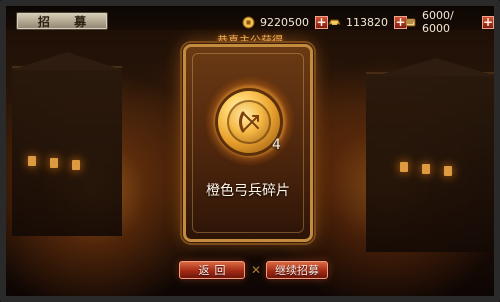 The width and height of the screenshot is (500, 302). I want to click on building-left, so click(67, 151).